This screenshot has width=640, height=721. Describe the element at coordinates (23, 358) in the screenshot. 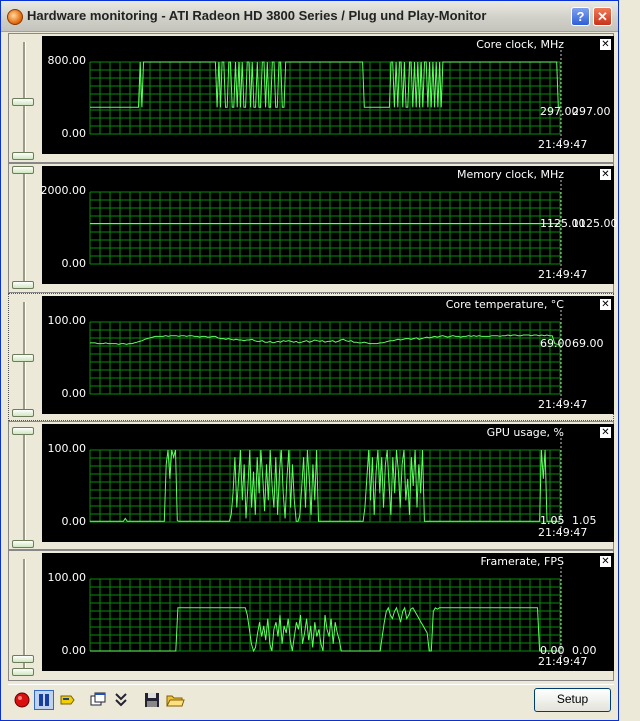

I see `core-temperature-limit-max-handle` at that location.